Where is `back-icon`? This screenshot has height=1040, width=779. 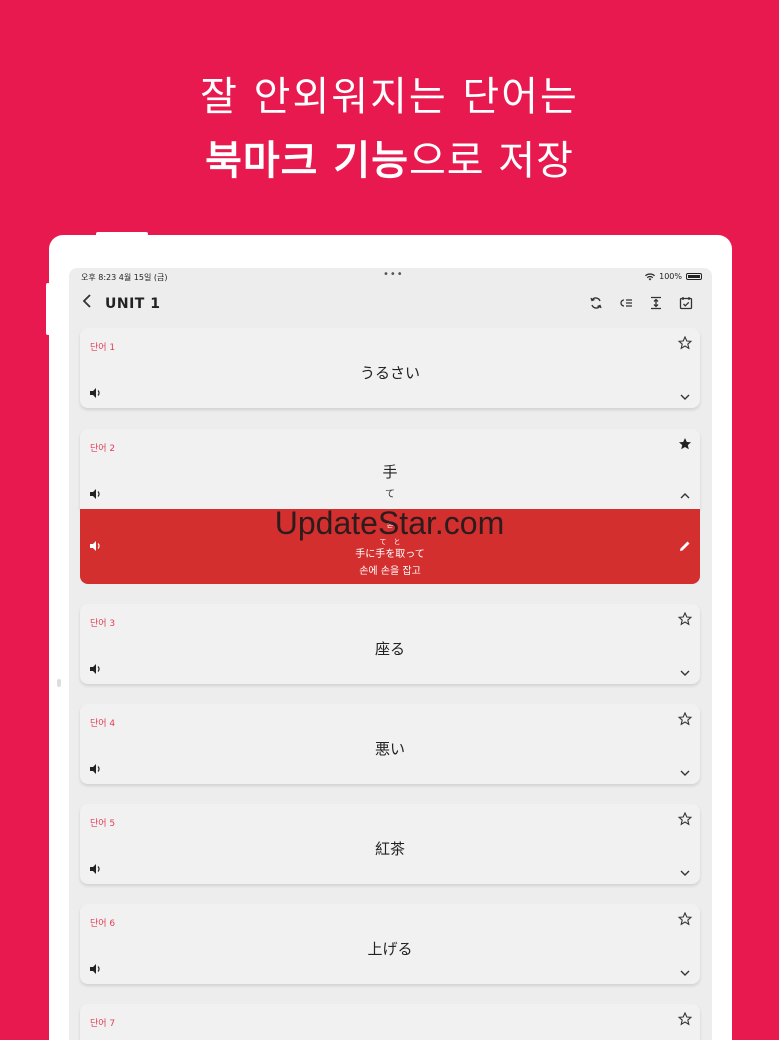 back-icon is located at coordinates (87, 303).